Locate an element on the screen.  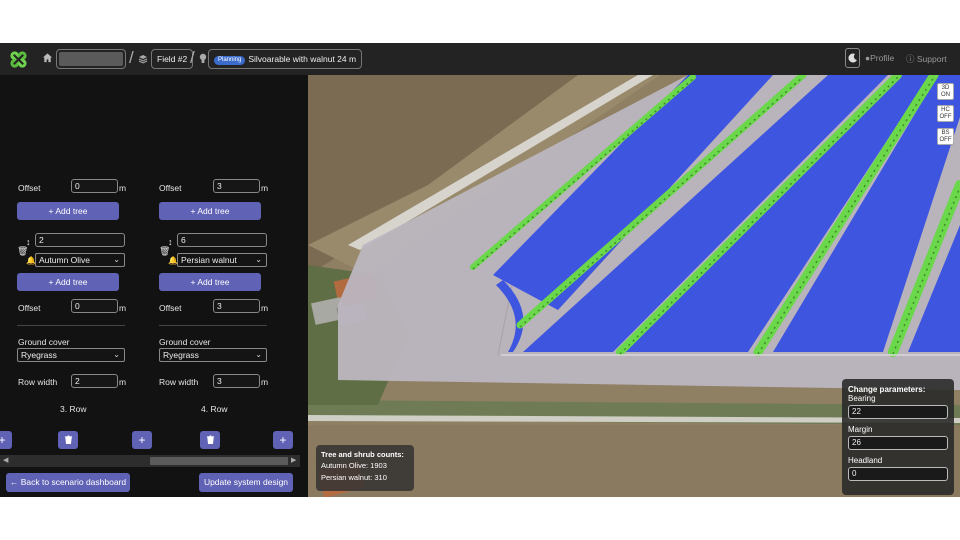
bearing-label: Bearing is located at coordinates (862, 398).